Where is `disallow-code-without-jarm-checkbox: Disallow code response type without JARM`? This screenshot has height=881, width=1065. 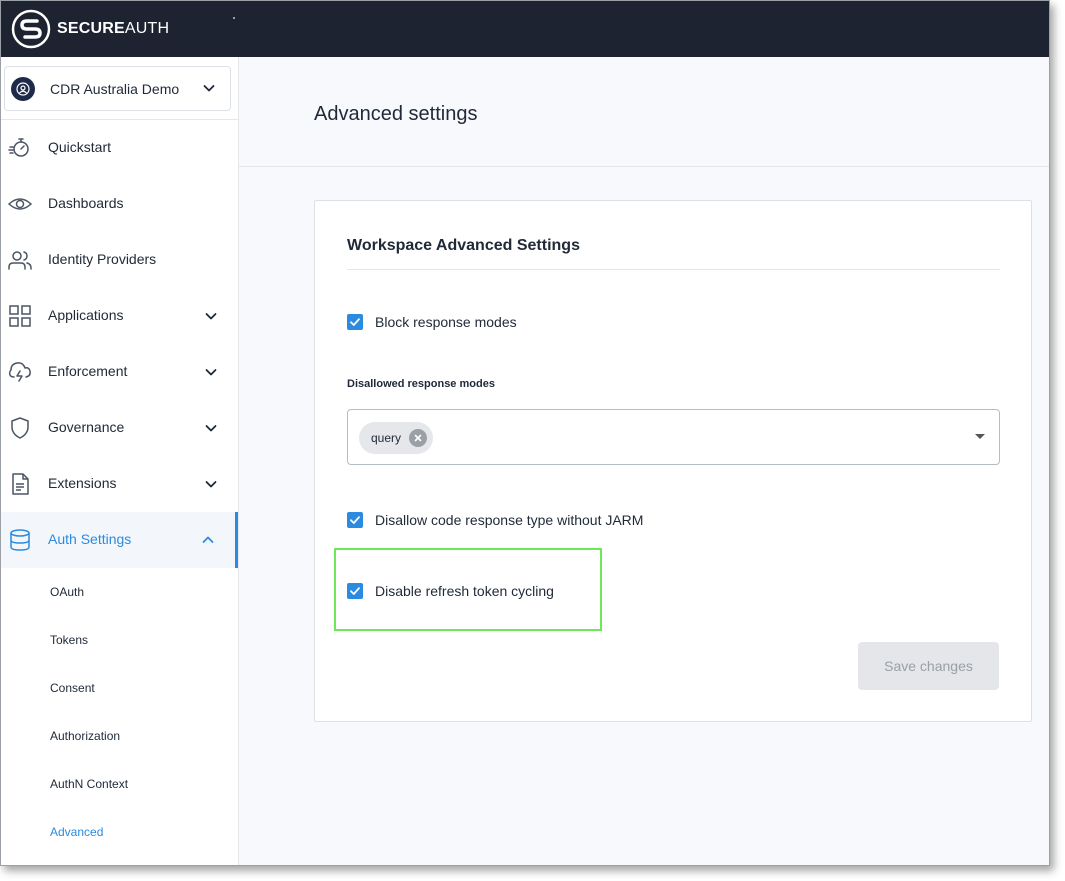
disallow-code-without-jarm-checkbox: Disallow code response type without JARM is located at coordinates (495, 520).